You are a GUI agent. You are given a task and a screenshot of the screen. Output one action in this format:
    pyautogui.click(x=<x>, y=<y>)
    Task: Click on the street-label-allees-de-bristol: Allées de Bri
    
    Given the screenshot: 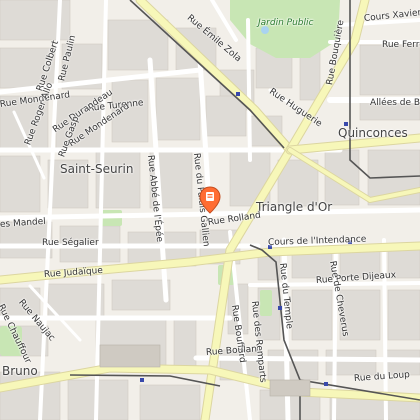 What is the action you would take?
    pyautogui.click(x=395, y=103)
    